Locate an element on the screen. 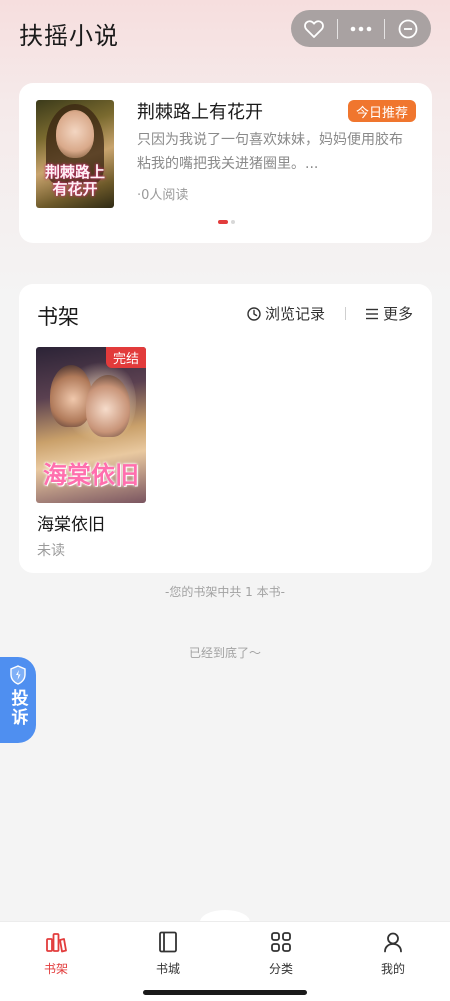 This screenshot has width=450, height=1001. user-icon is located at coordinates (393, 942).